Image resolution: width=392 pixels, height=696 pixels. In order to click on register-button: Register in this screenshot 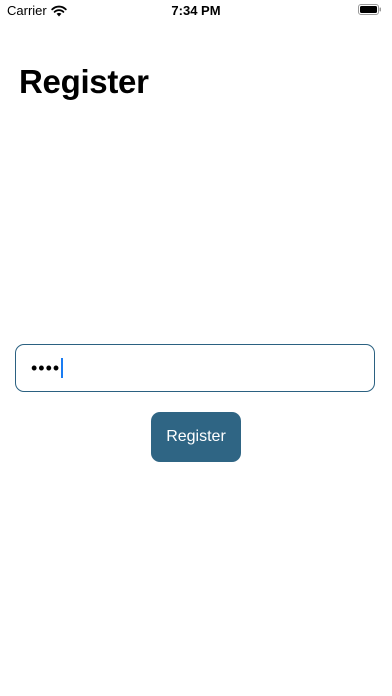, I will do `click(196, 437)`.